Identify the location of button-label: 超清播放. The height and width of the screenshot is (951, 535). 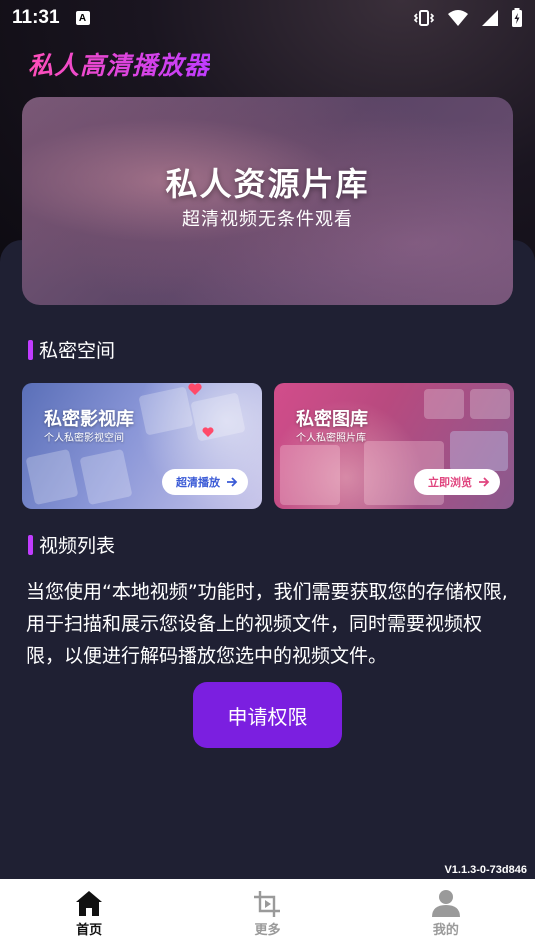
(198, 482).